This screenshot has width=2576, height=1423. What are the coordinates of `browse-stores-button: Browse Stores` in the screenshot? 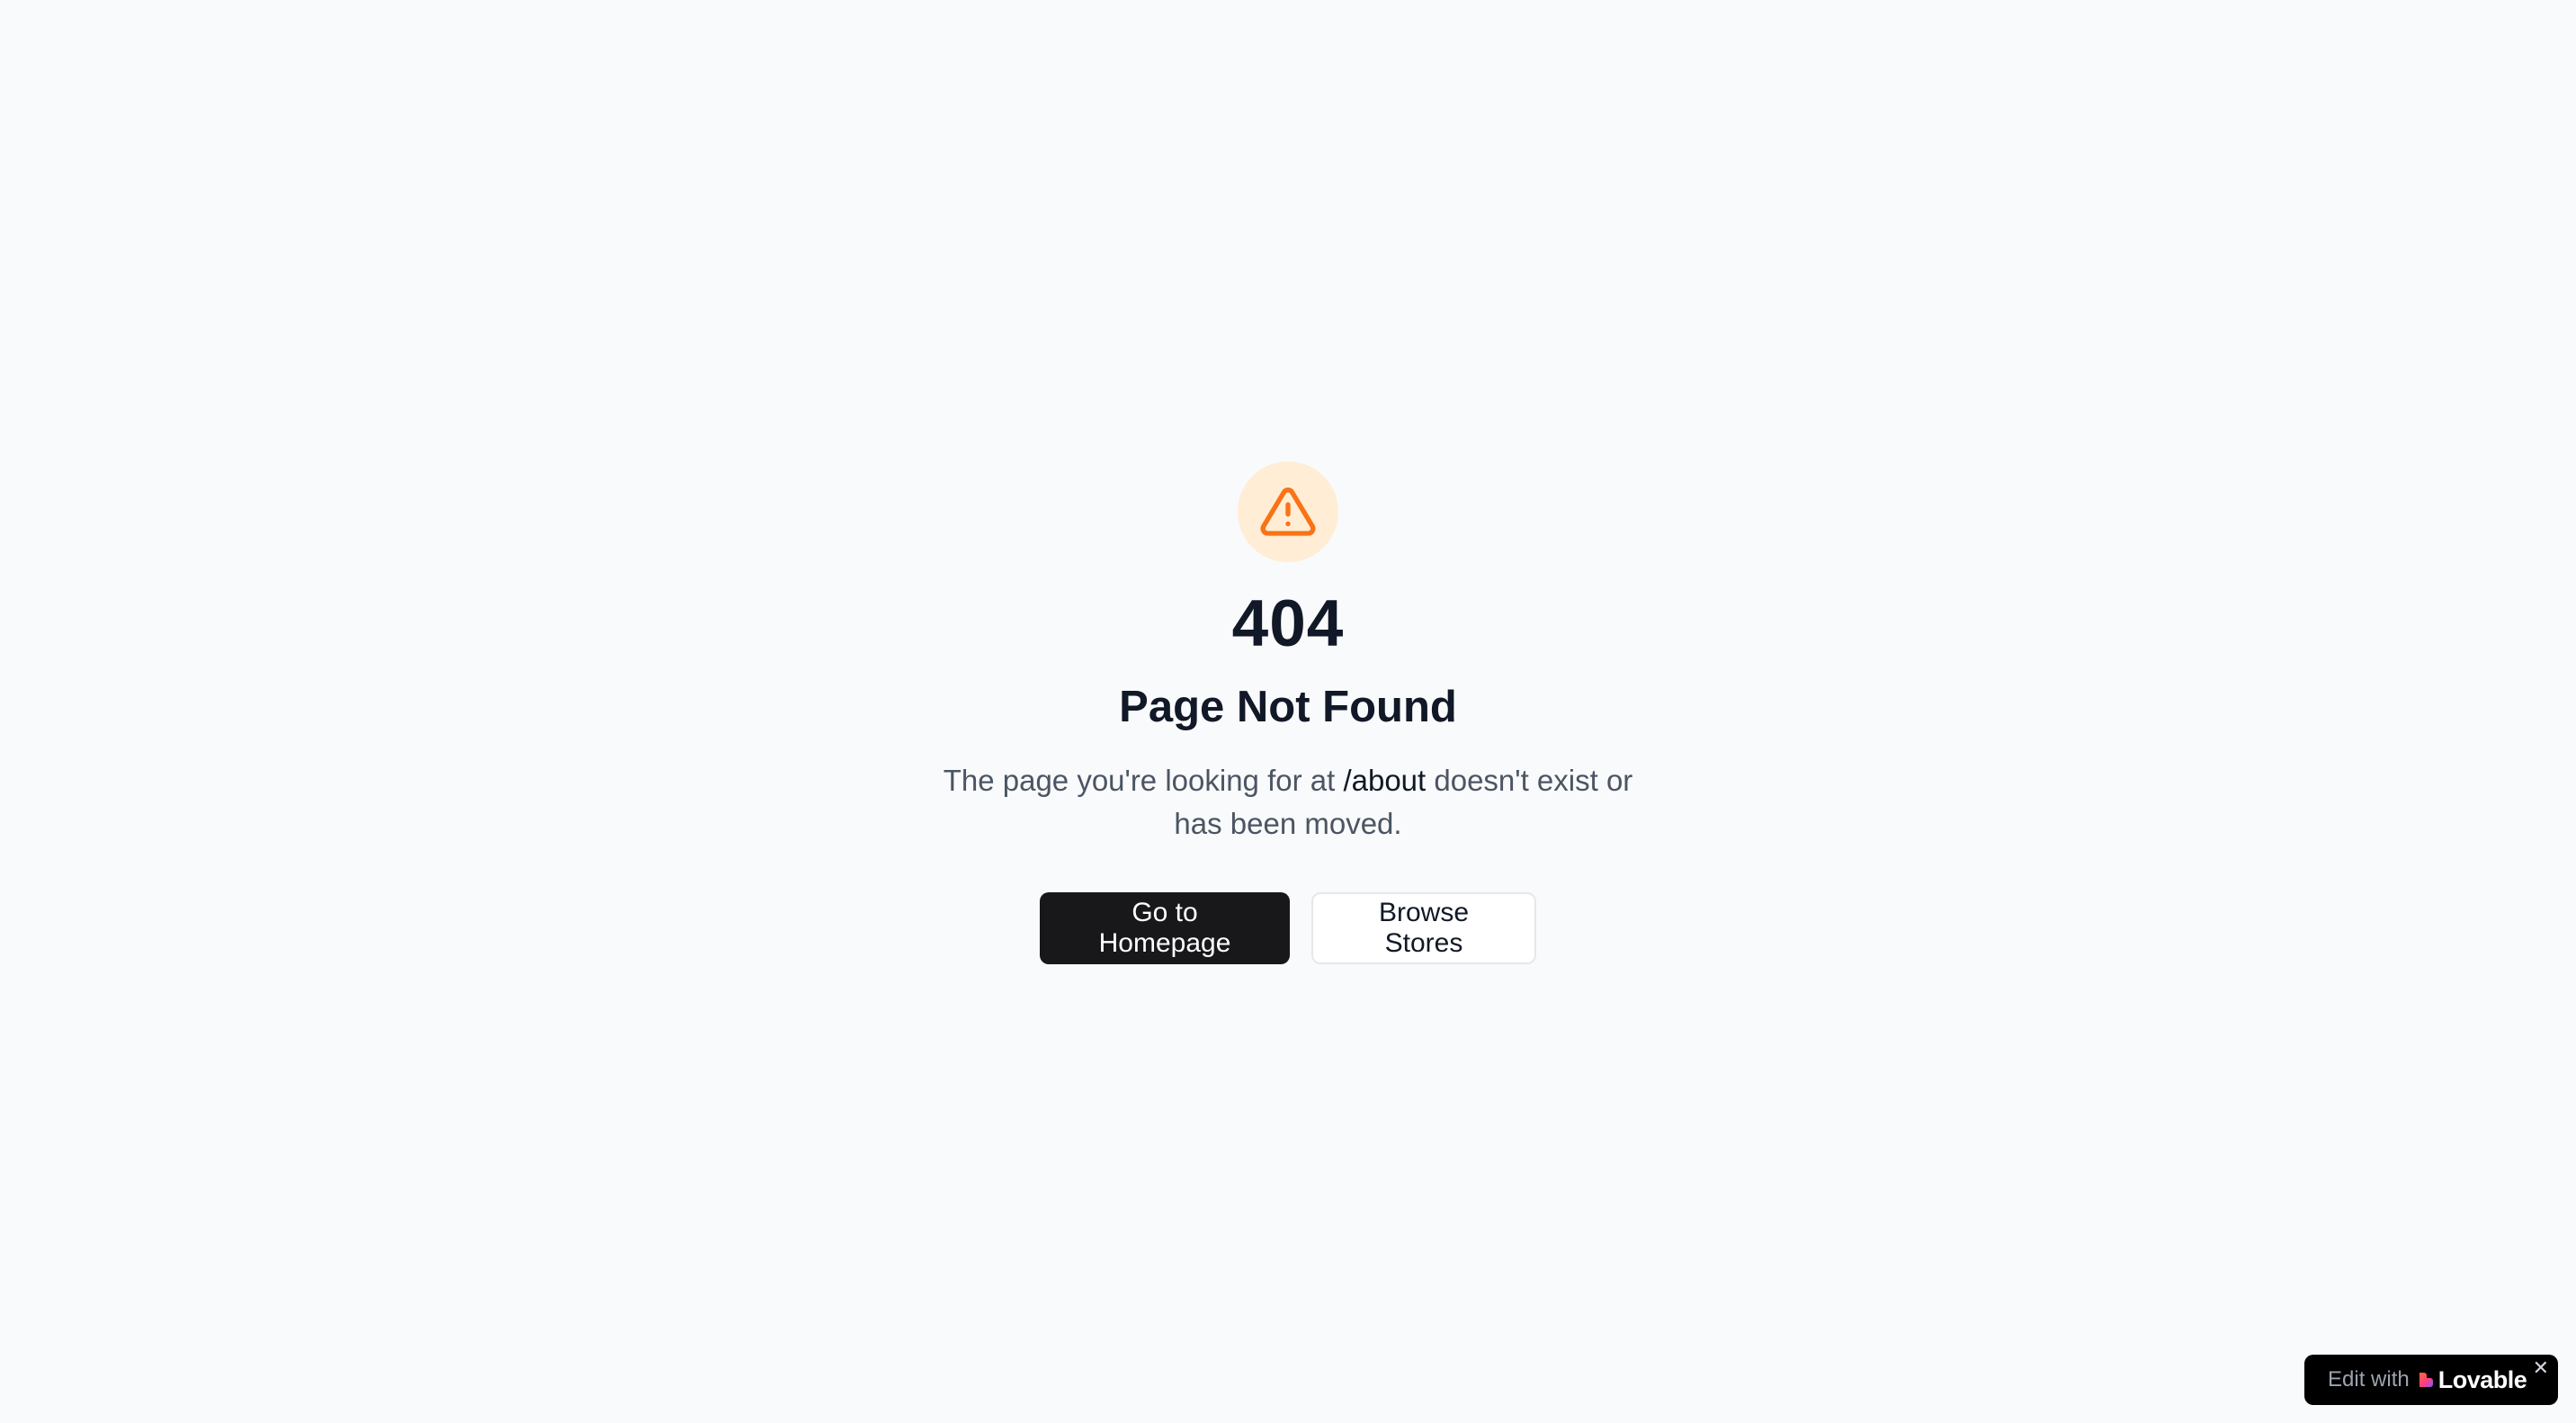 It's located at (1423, 928).